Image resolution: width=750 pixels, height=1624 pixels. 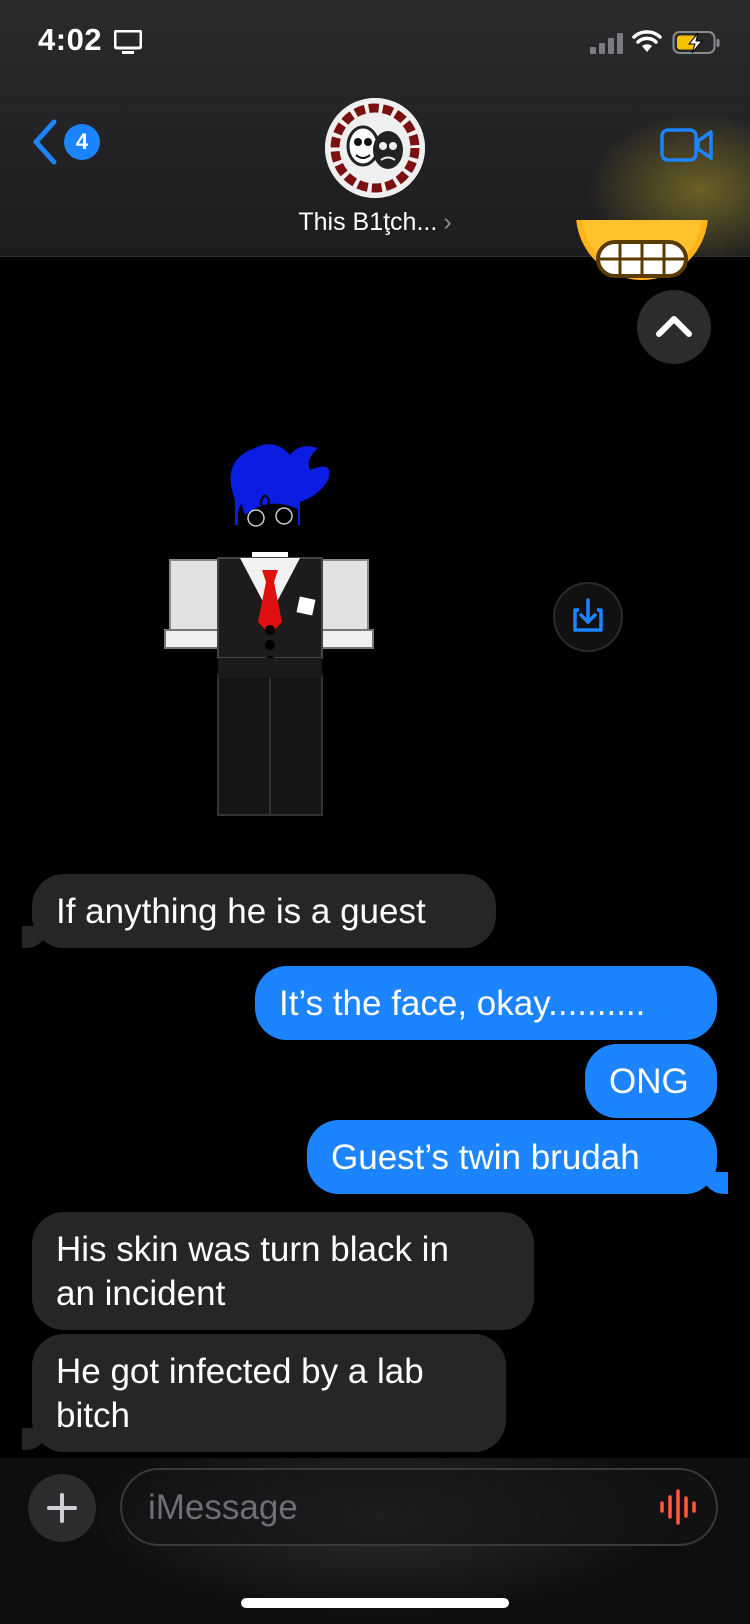 I want to click on contact-avatar, so click(x=375, y=148).